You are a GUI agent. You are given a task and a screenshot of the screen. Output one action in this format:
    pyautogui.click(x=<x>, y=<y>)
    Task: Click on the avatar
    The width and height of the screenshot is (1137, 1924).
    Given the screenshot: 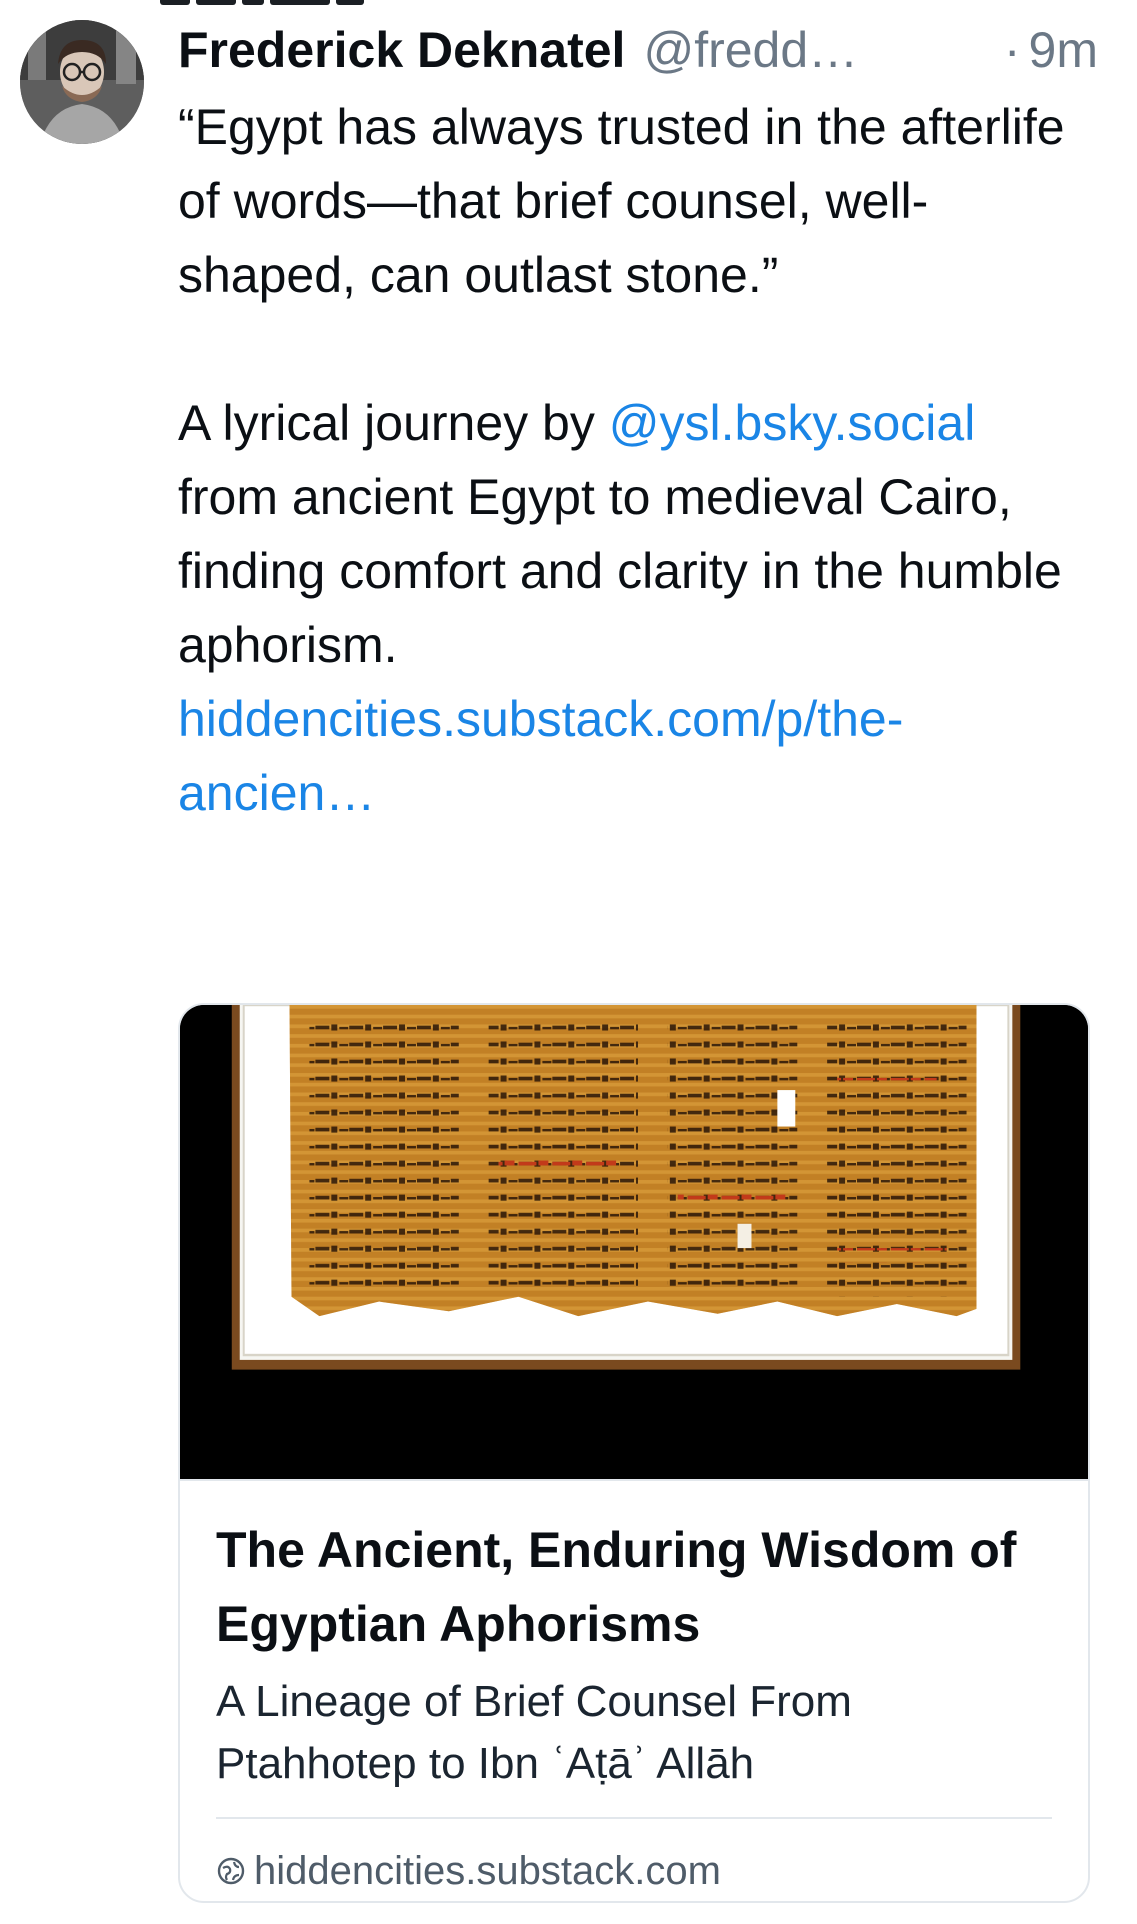 What is the action you would take?
    pyautogui.click(x=82, y=82)
    